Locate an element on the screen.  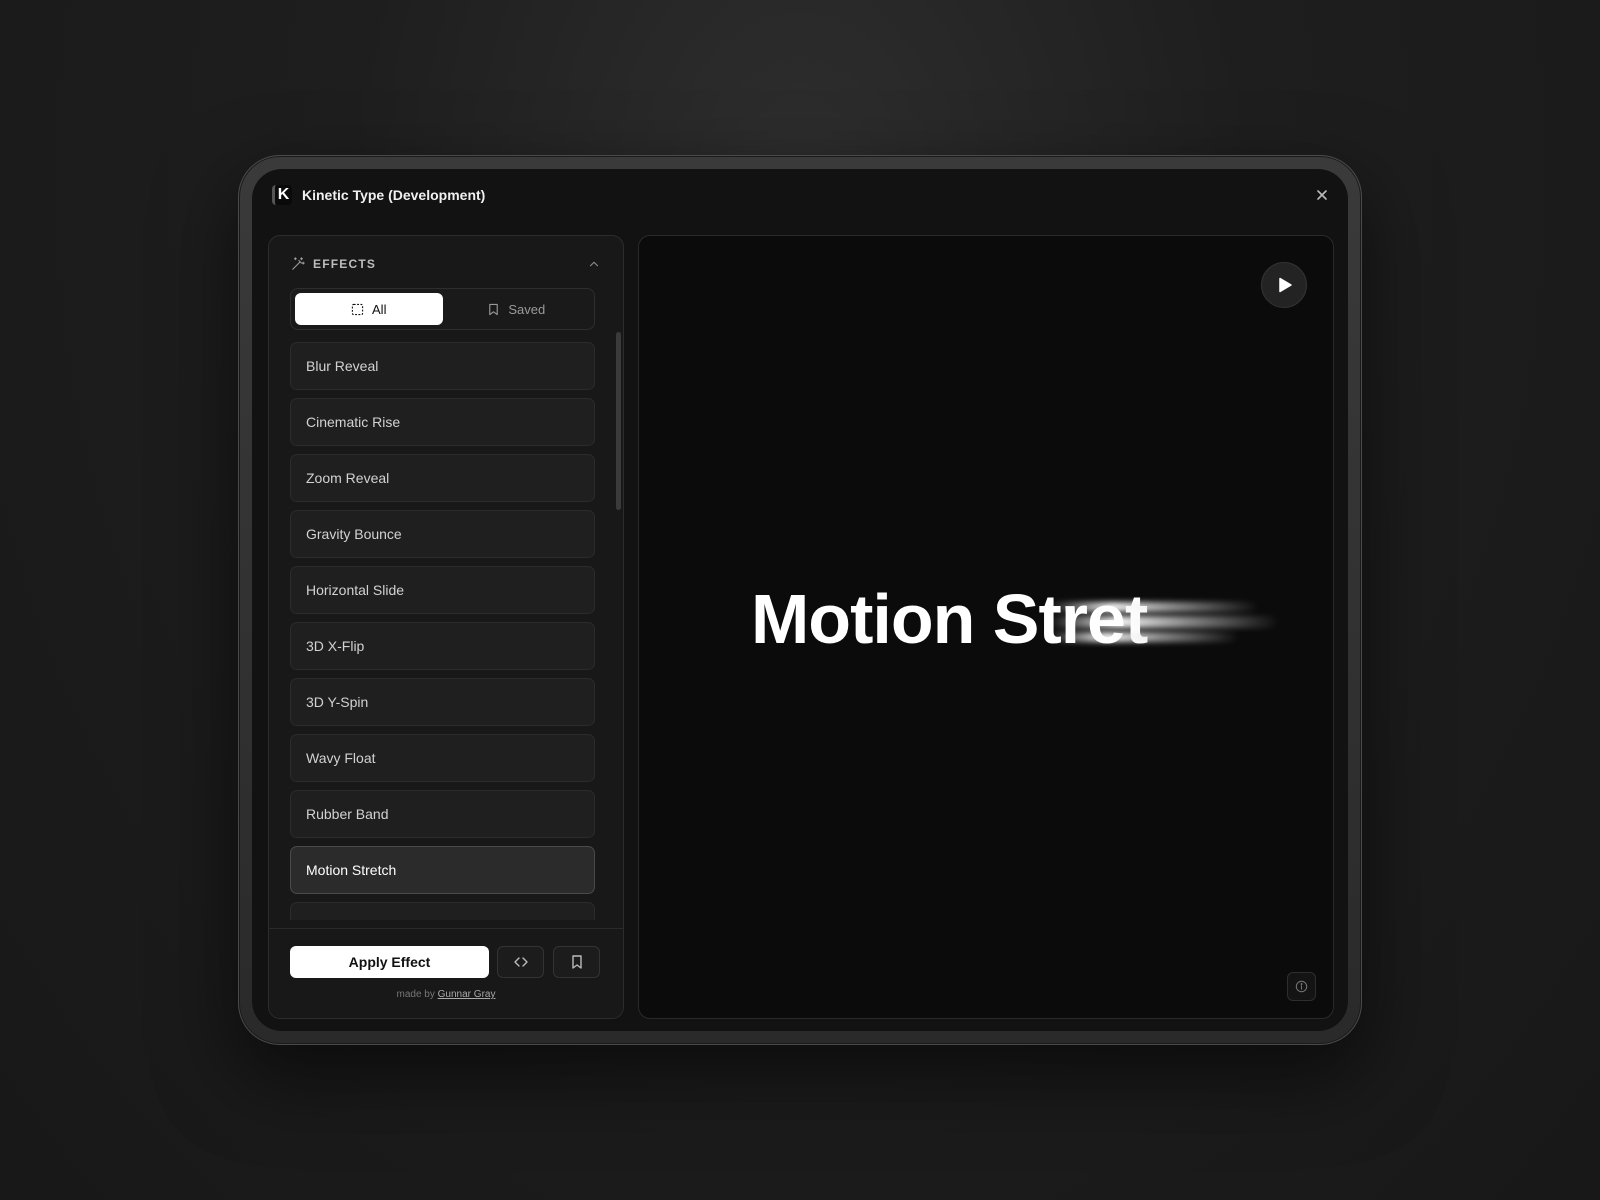
tab-saved-label: Saved is located at coordinates (527, 309).